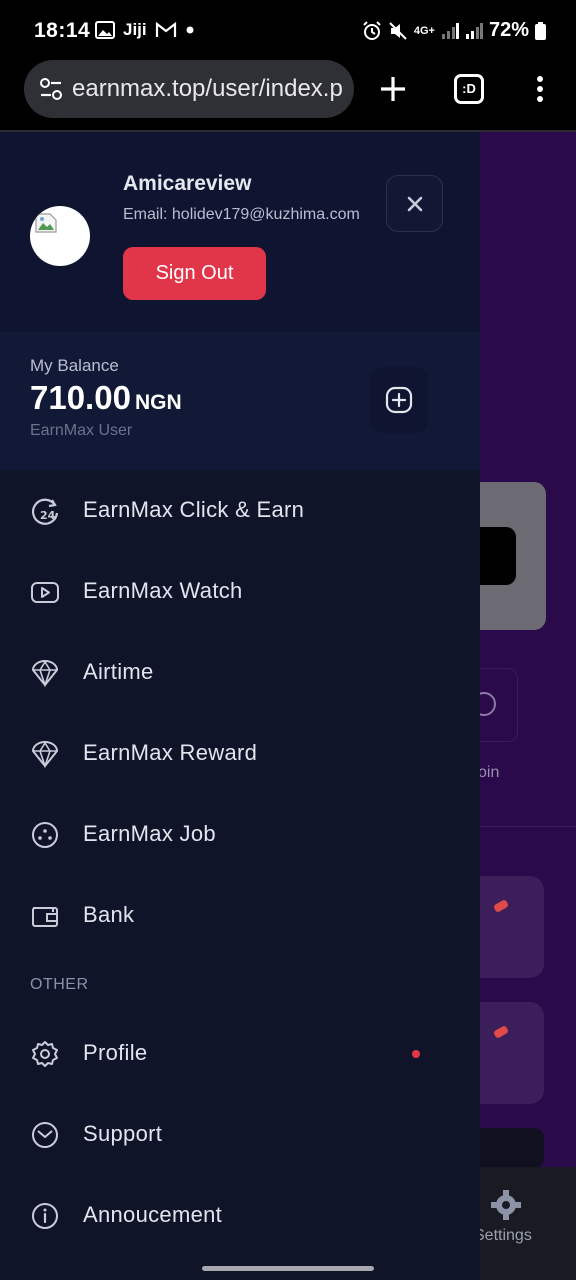 The height and width of the screenshot is (1280, 576). Describe the element at coordinates (240, 672) in the screenshot. I see `menu-item-airtime: Airtime` at that location.